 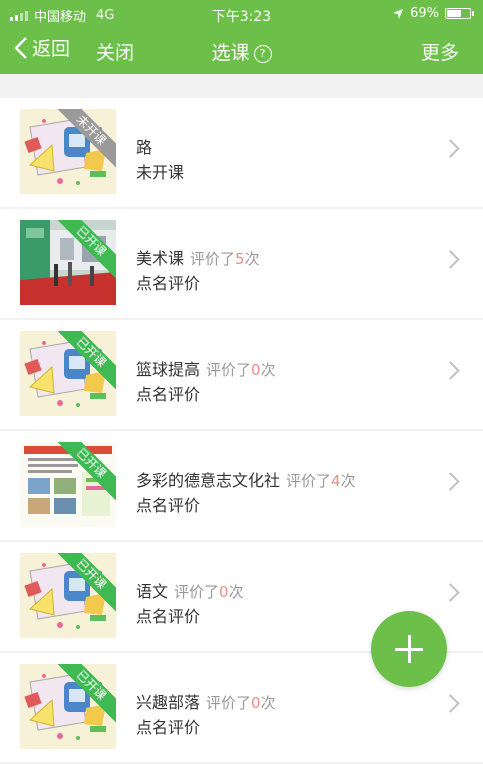 I want to click on course-eval: 评价了4次, so click(x=321, y=481).